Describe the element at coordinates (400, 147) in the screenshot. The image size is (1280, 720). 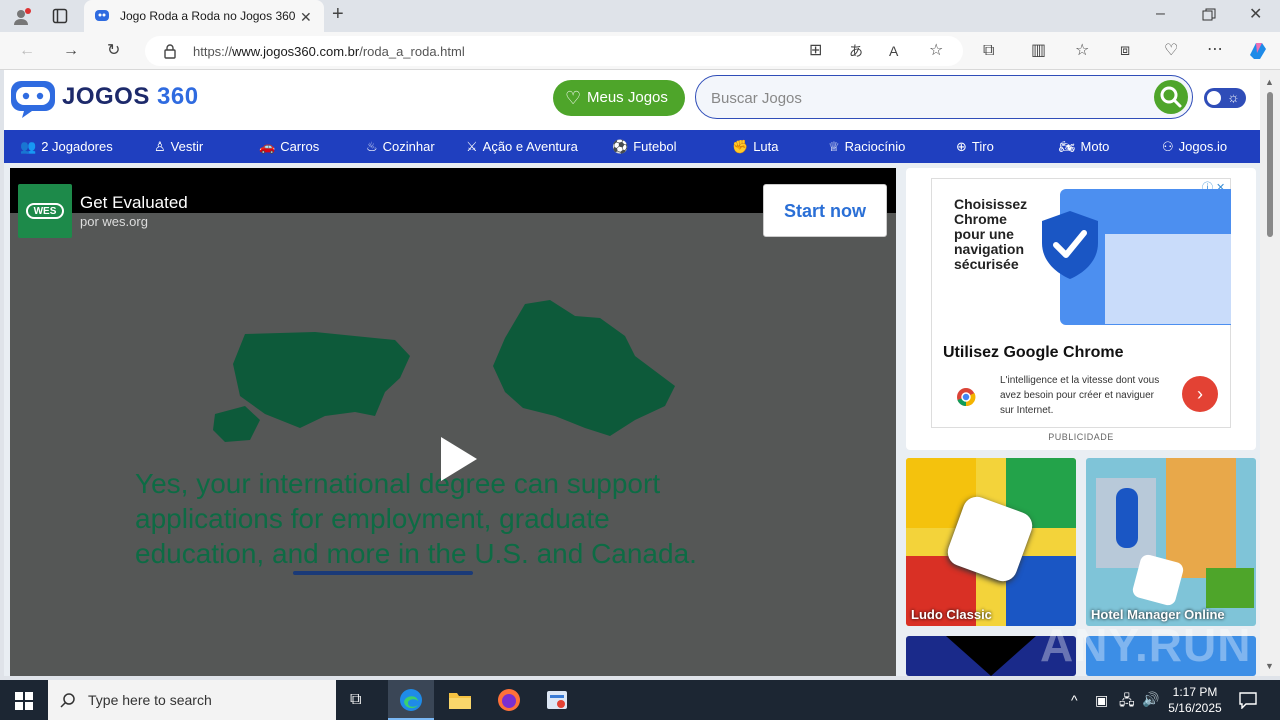
I see `nav-item-cozinhar: ♨ Cozinhar` at that location.